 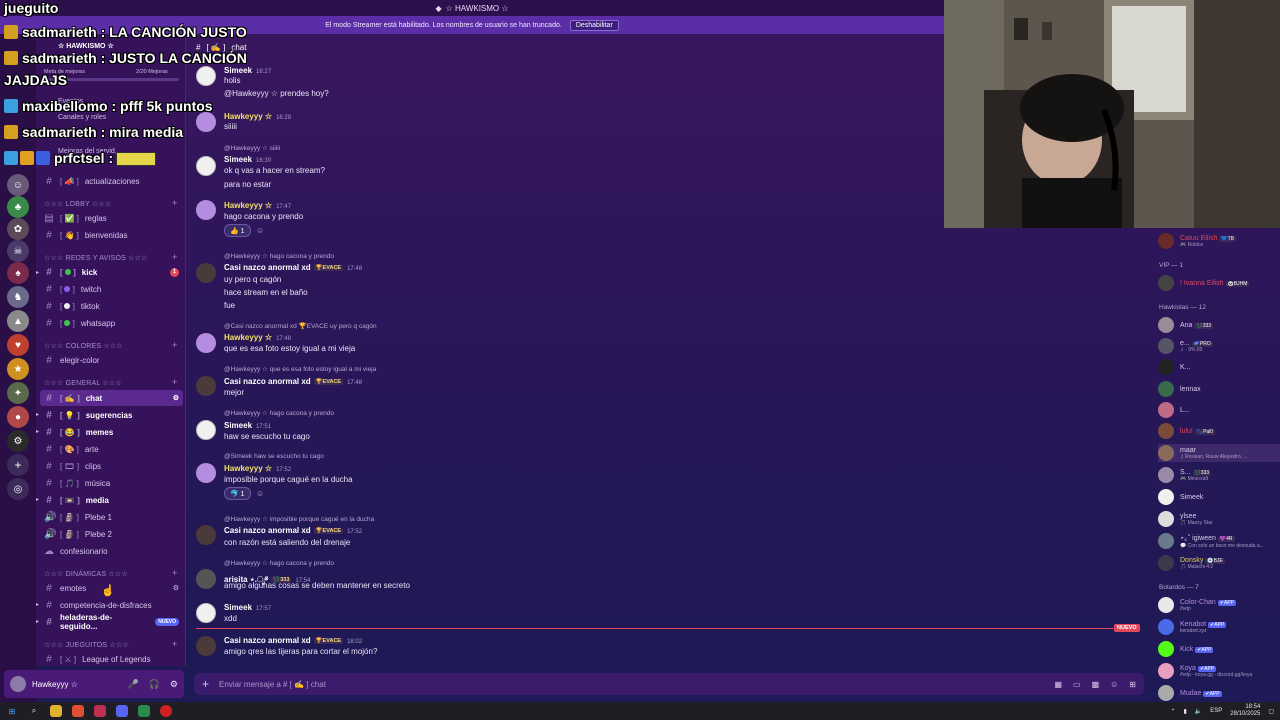 I want to click on server-icon: ✦, so click(x=18, y=393).